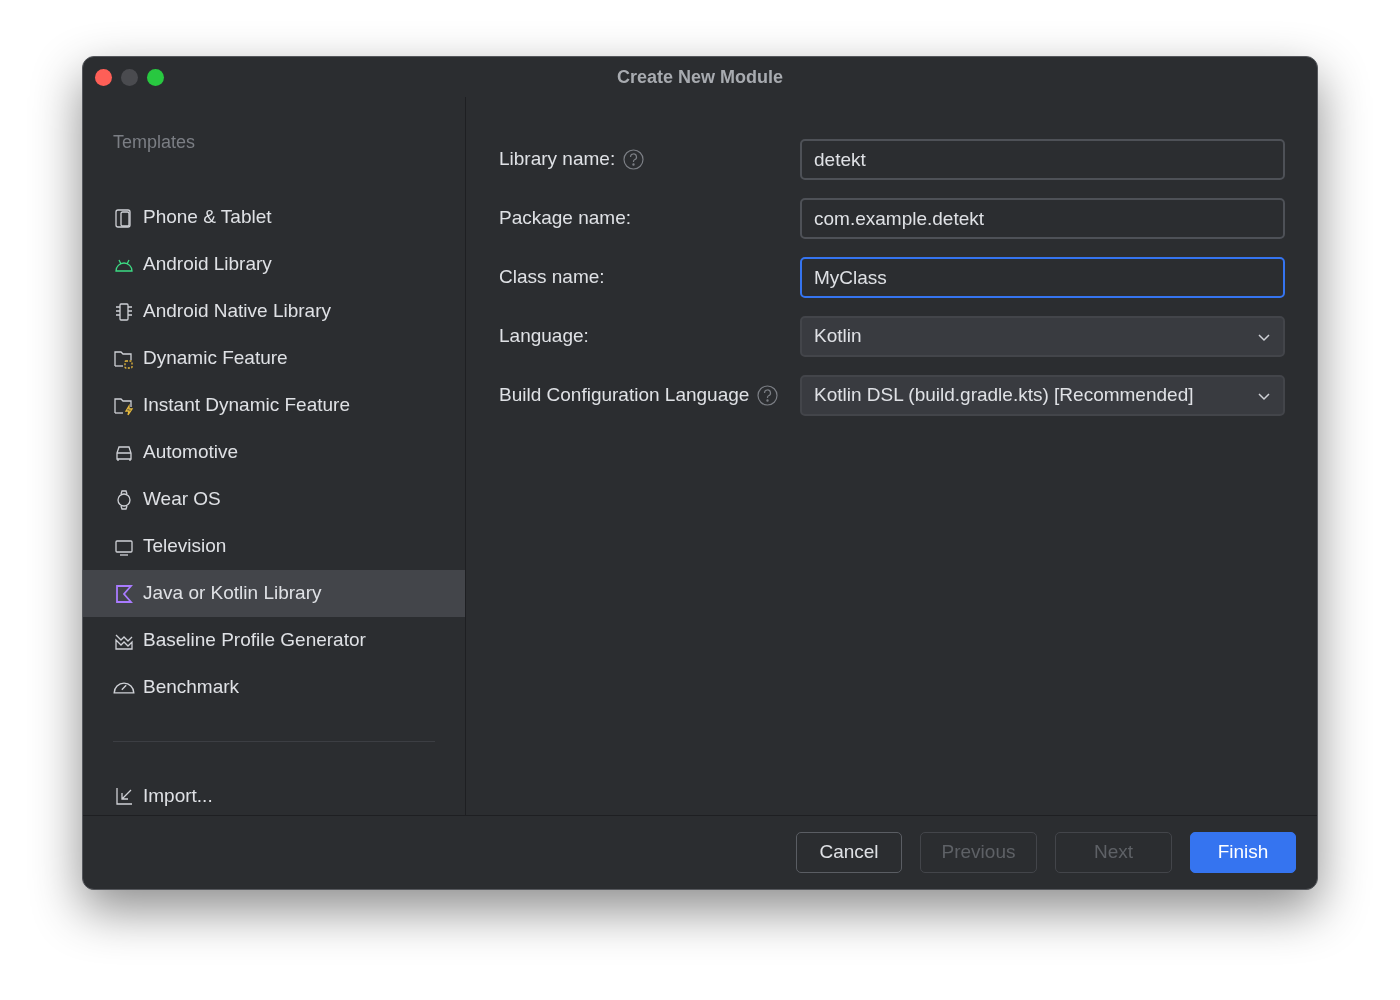 Image resolution: width=1400 pixels, height=1000 pixels. Describe the element at coordinates (1042, 277) in the screenshot. I see `input-field: MyClass` at that location.